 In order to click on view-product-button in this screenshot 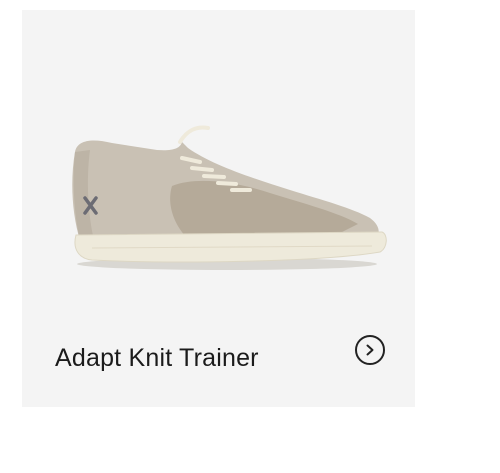, I will do `click(370, 350)`.